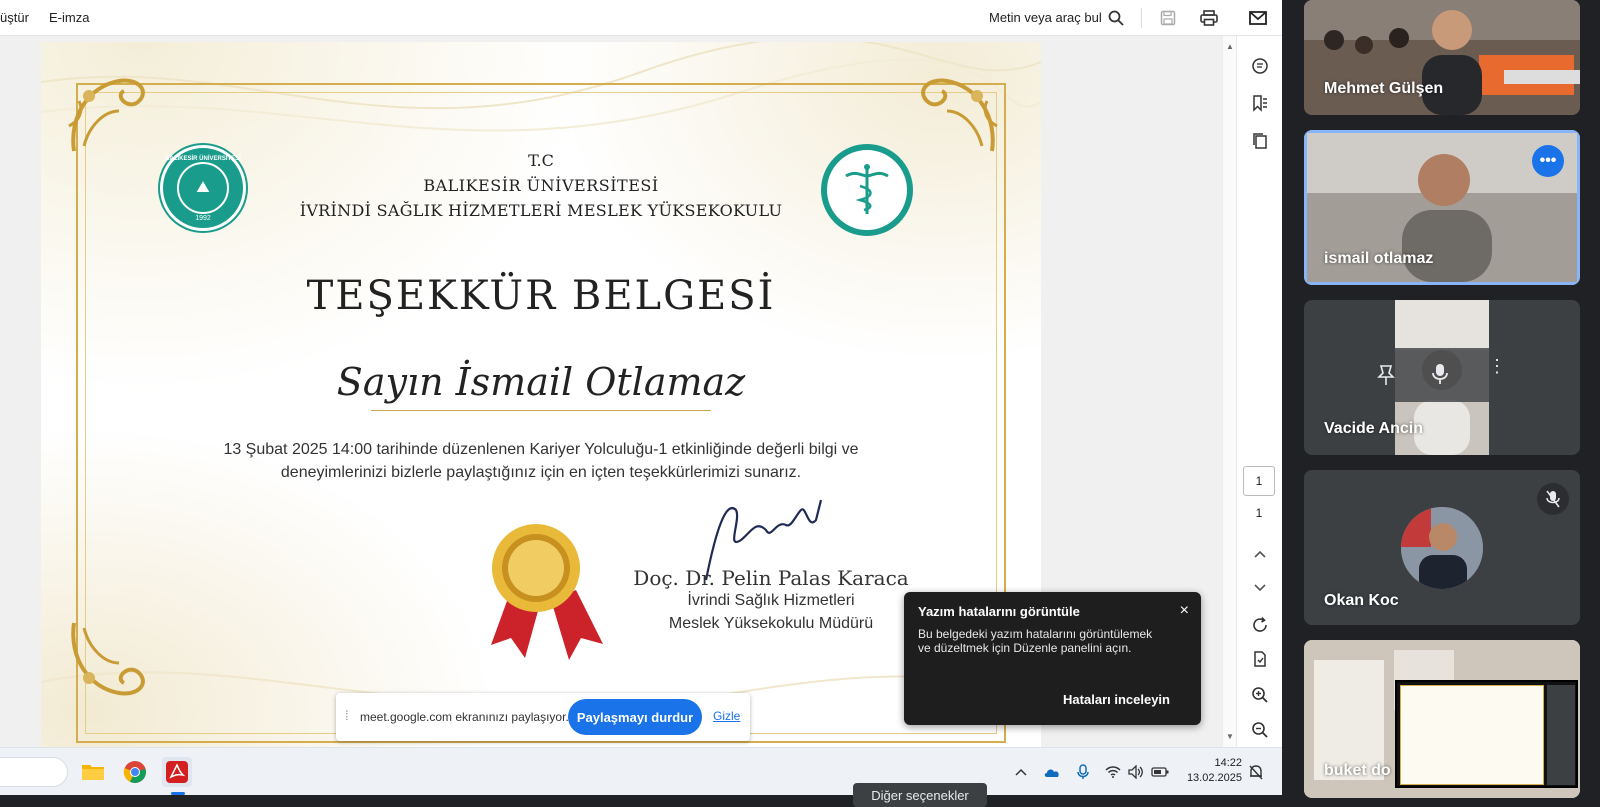 The width and height of the screenshot is (1600, 807). Describe the element at coordinates (635, 717) in the screenshot. I see `stop-sharing-button: Paylaşmayı durdur` at that location.